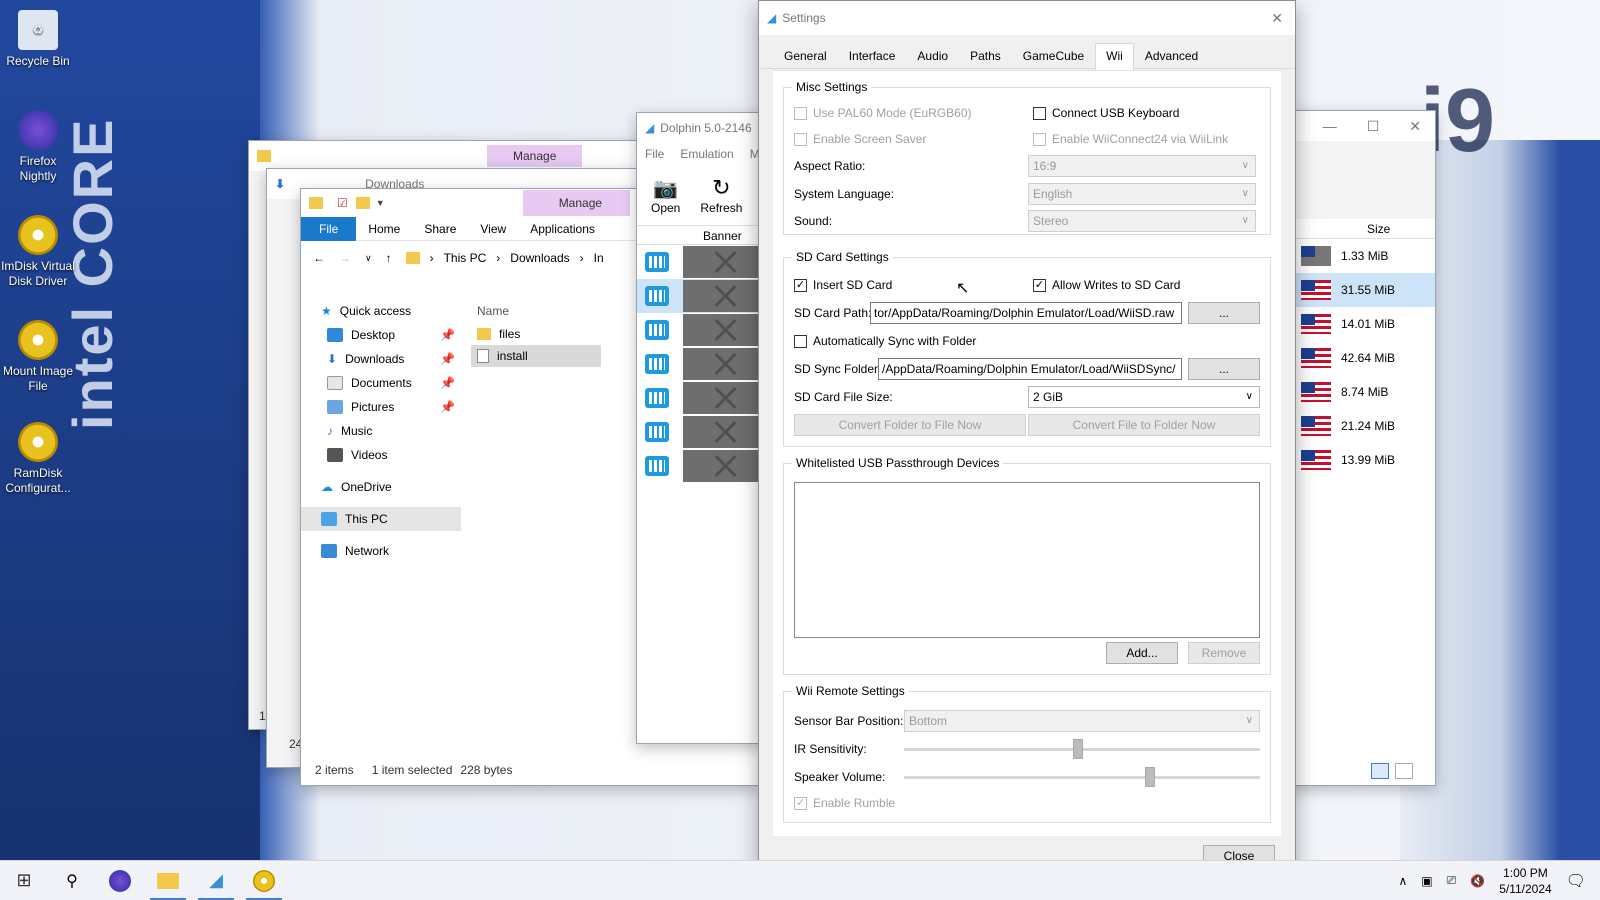 This screenshot has width=1600, height=900. I want to click on desktop-icon-mount-image: Mount Image File, so click(38, 357).